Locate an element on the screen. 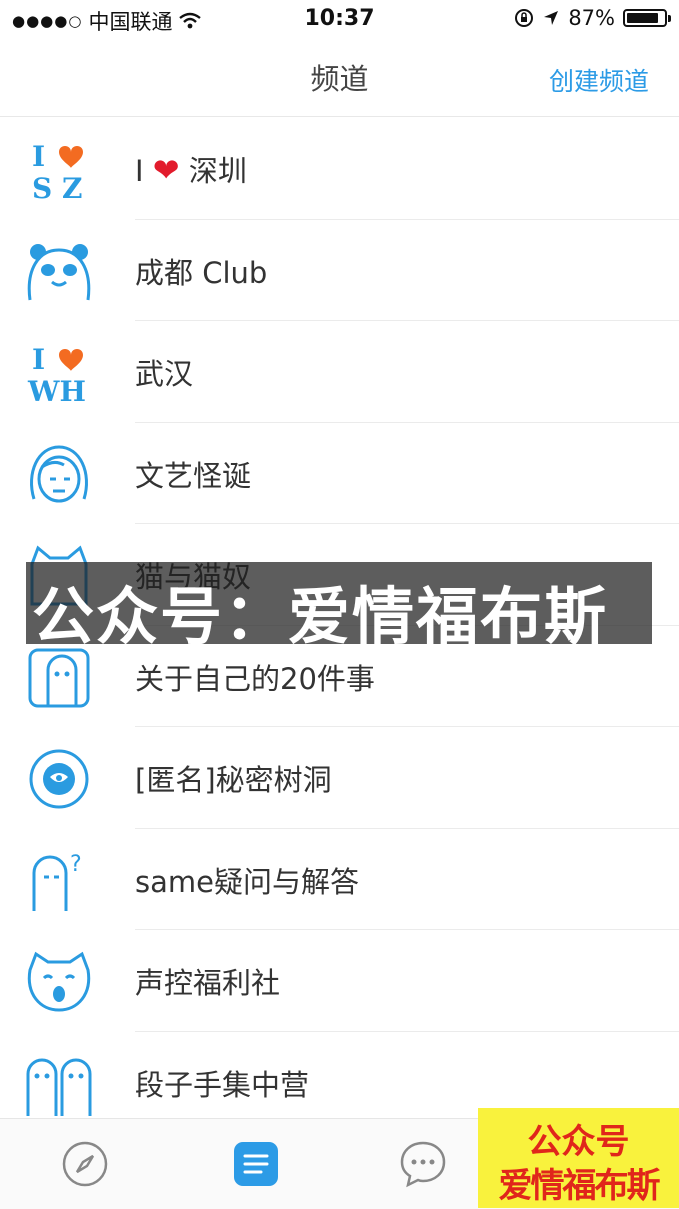 Image resolution: width=679 pixels, height=1209 pixels. question-ghost-icon: ? is located at coordinates (57, 881).